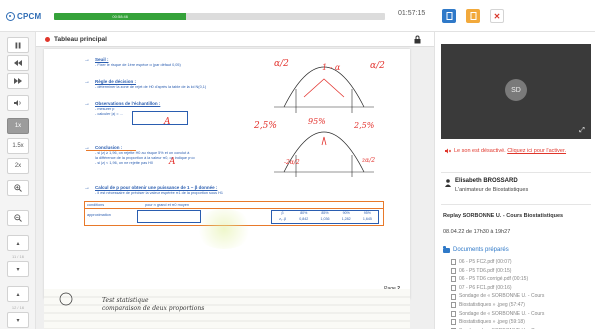  I want to click on annotation: -2α/2, so click(292, 162).